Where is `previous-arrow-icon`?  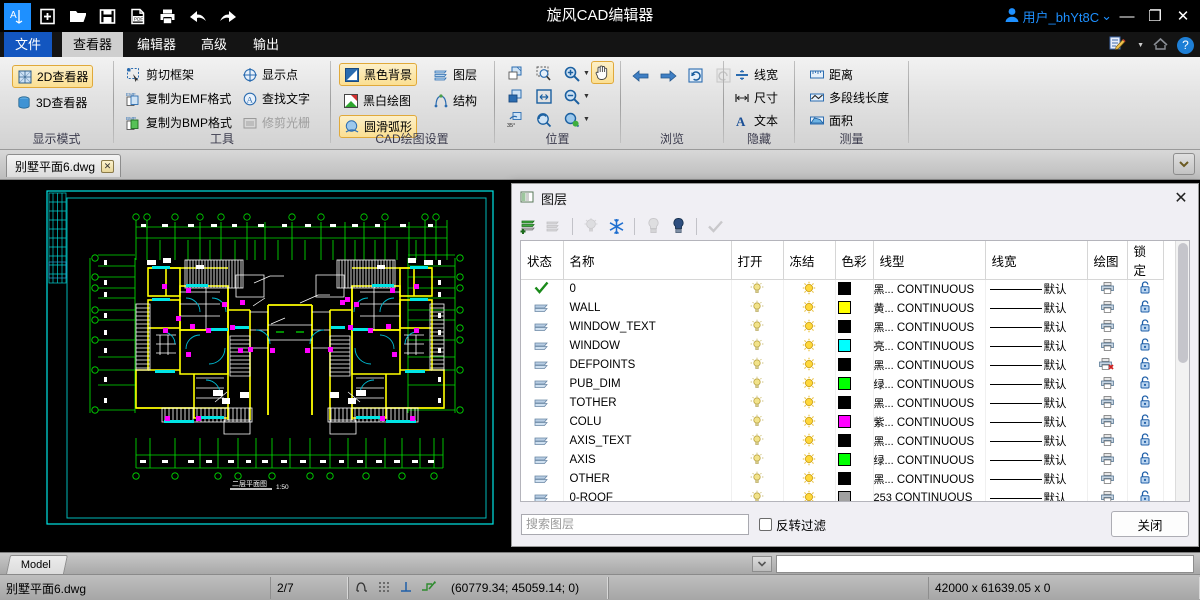
previous-arrow-icon is located at coordinates (640, 76).